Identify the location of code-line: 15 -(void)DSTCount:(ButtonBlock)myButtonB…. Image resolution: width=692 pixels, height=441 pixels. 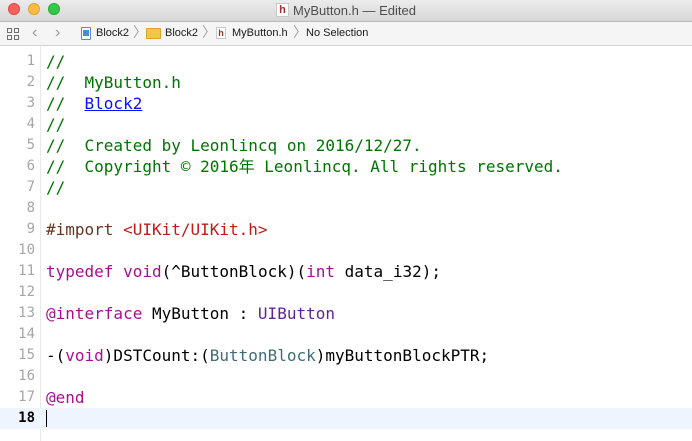
(346, 355).